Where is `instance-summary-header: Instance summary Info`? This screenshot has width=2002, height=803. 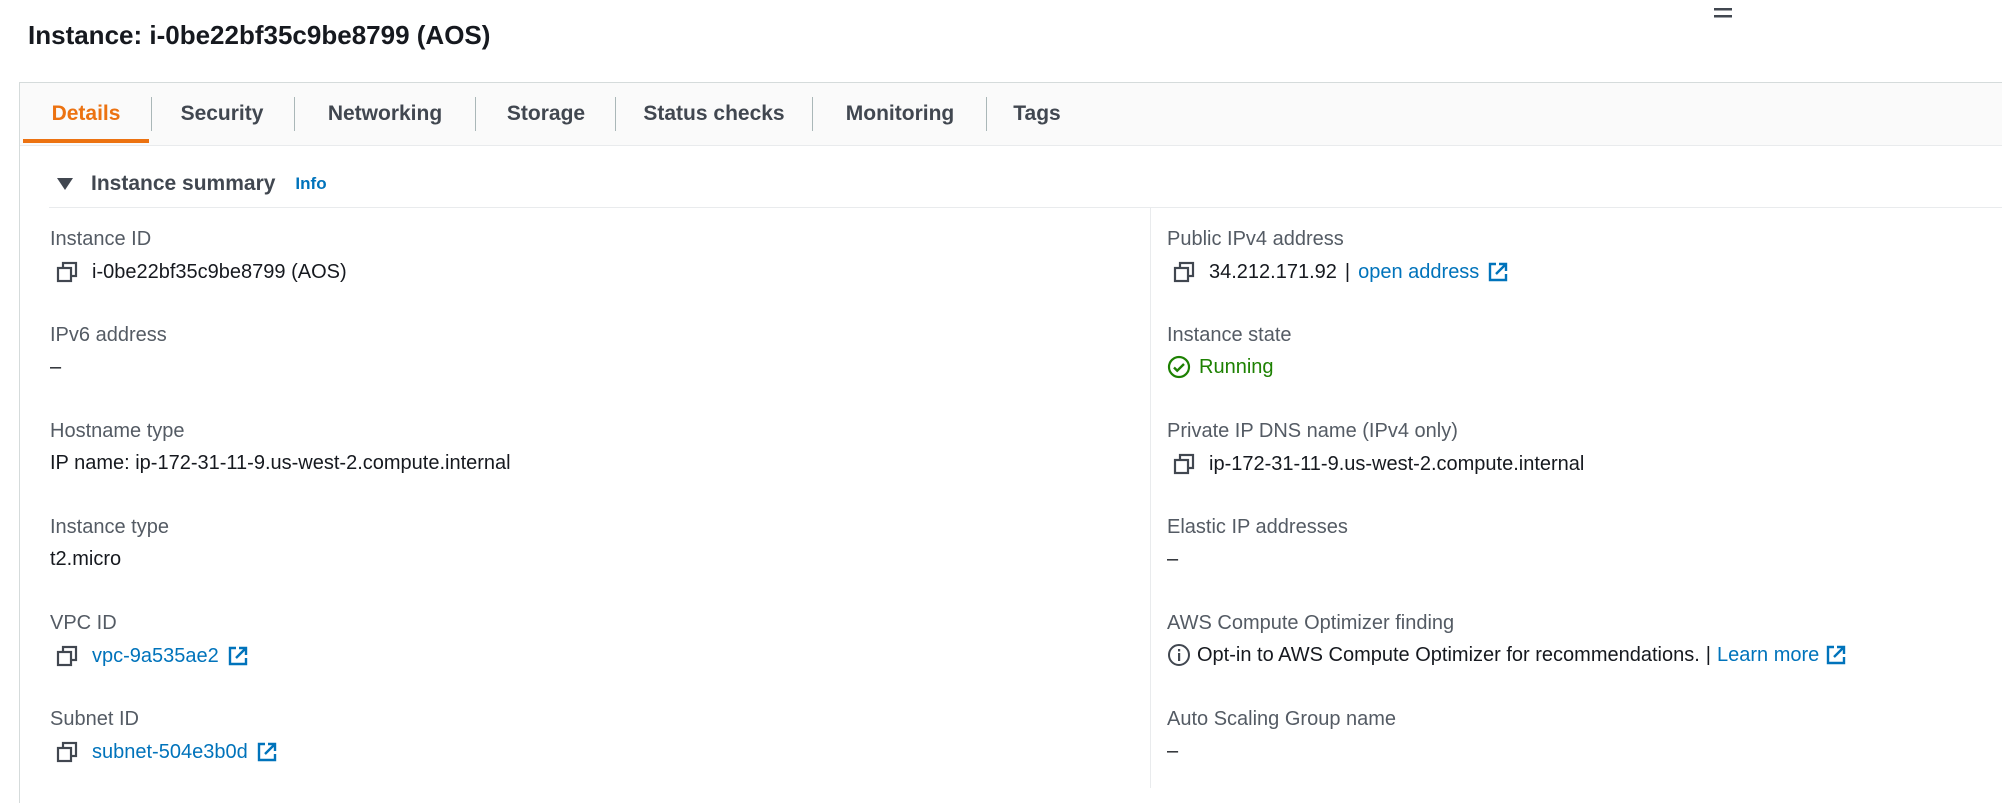 instance-summary-header: Instance summary Info is located at coordinates (192, 184).